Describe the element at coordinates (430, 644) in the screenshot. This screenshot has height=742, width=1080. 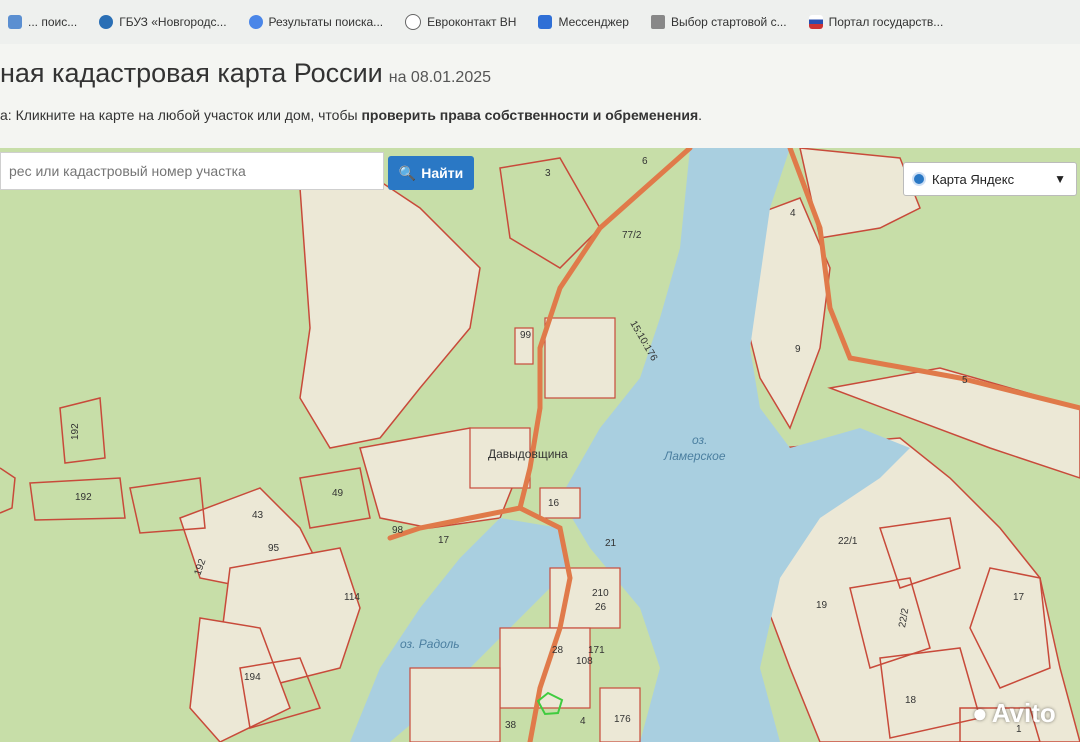
I see `lake-radol-label: оз. Радоль` at that location.